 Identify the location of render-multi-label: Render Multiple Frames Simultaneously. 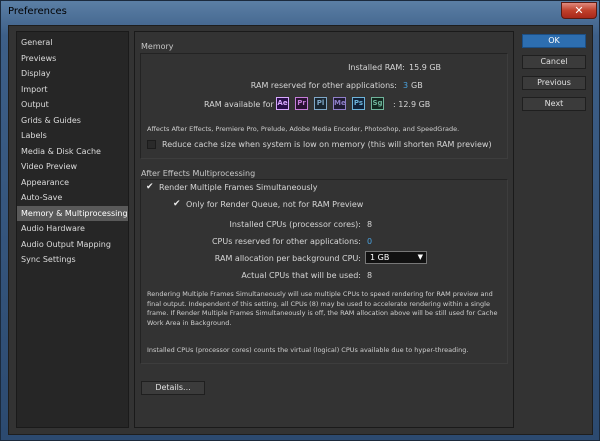
(238, 187).